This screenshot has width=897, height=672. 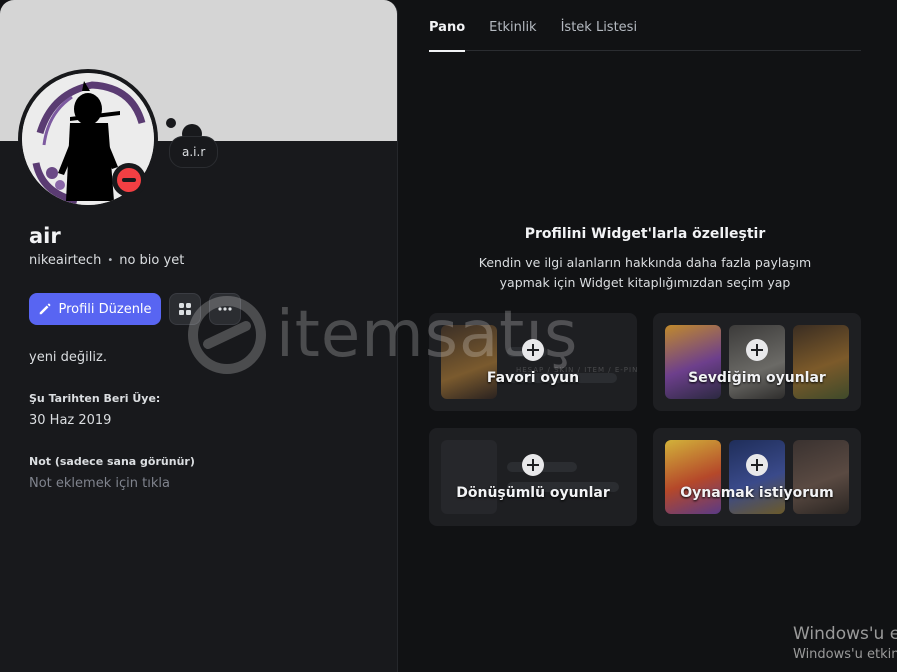 What do you see at coordinates (65, 260) in the screenshot?
I see `username: nikeairtech` at bounding box center [65, 260].